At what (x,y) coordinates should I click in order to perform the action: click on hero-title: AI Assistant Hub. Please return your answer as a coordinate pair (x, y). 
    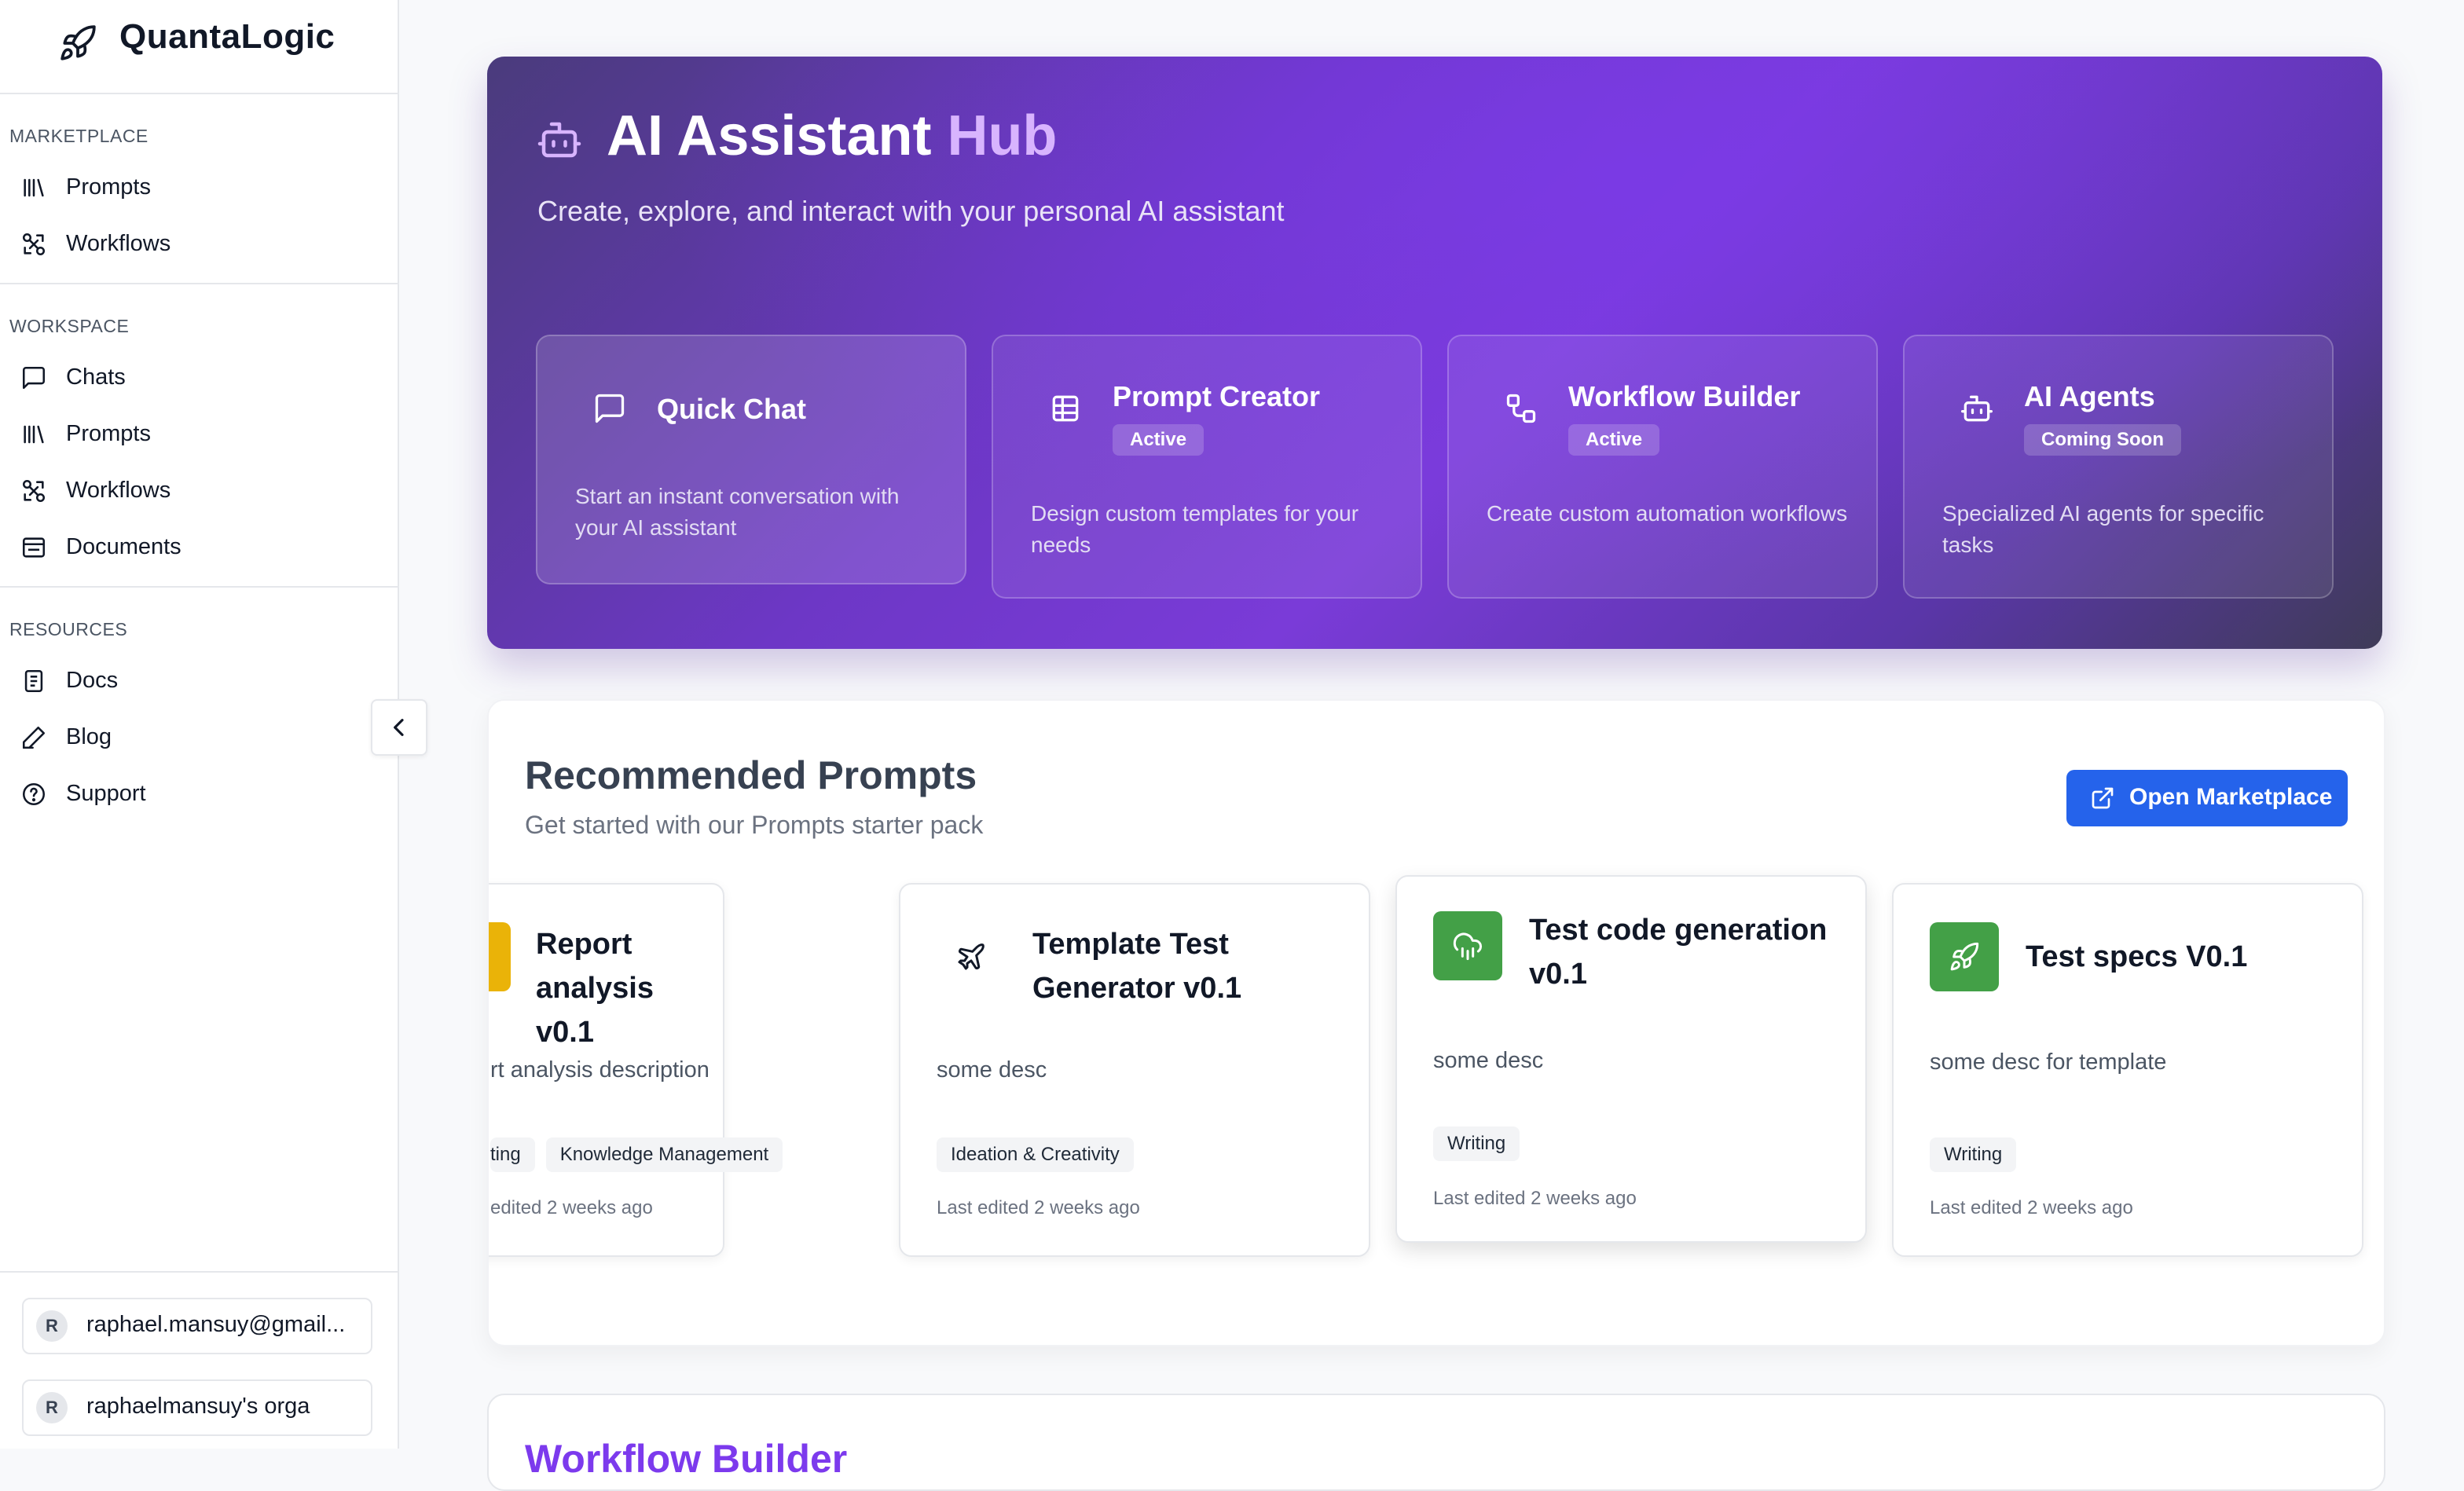
    Looking at the image, I should click on (832, 135).